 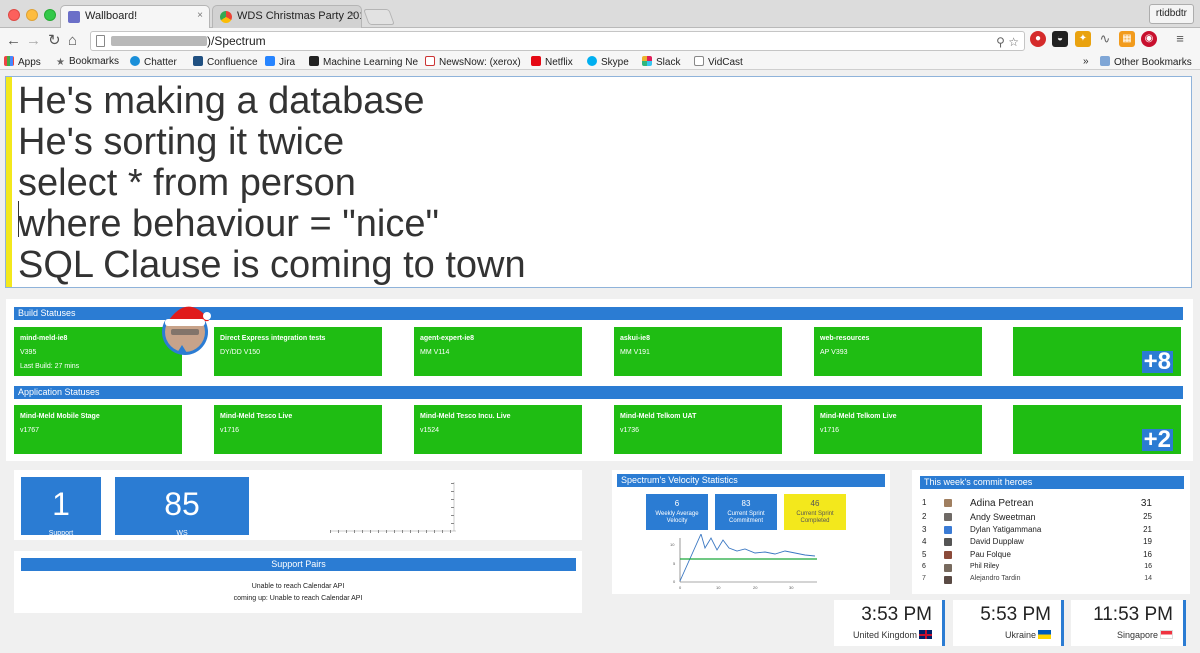 I want to click on maximize-window-button, so click(x=50, y=15).